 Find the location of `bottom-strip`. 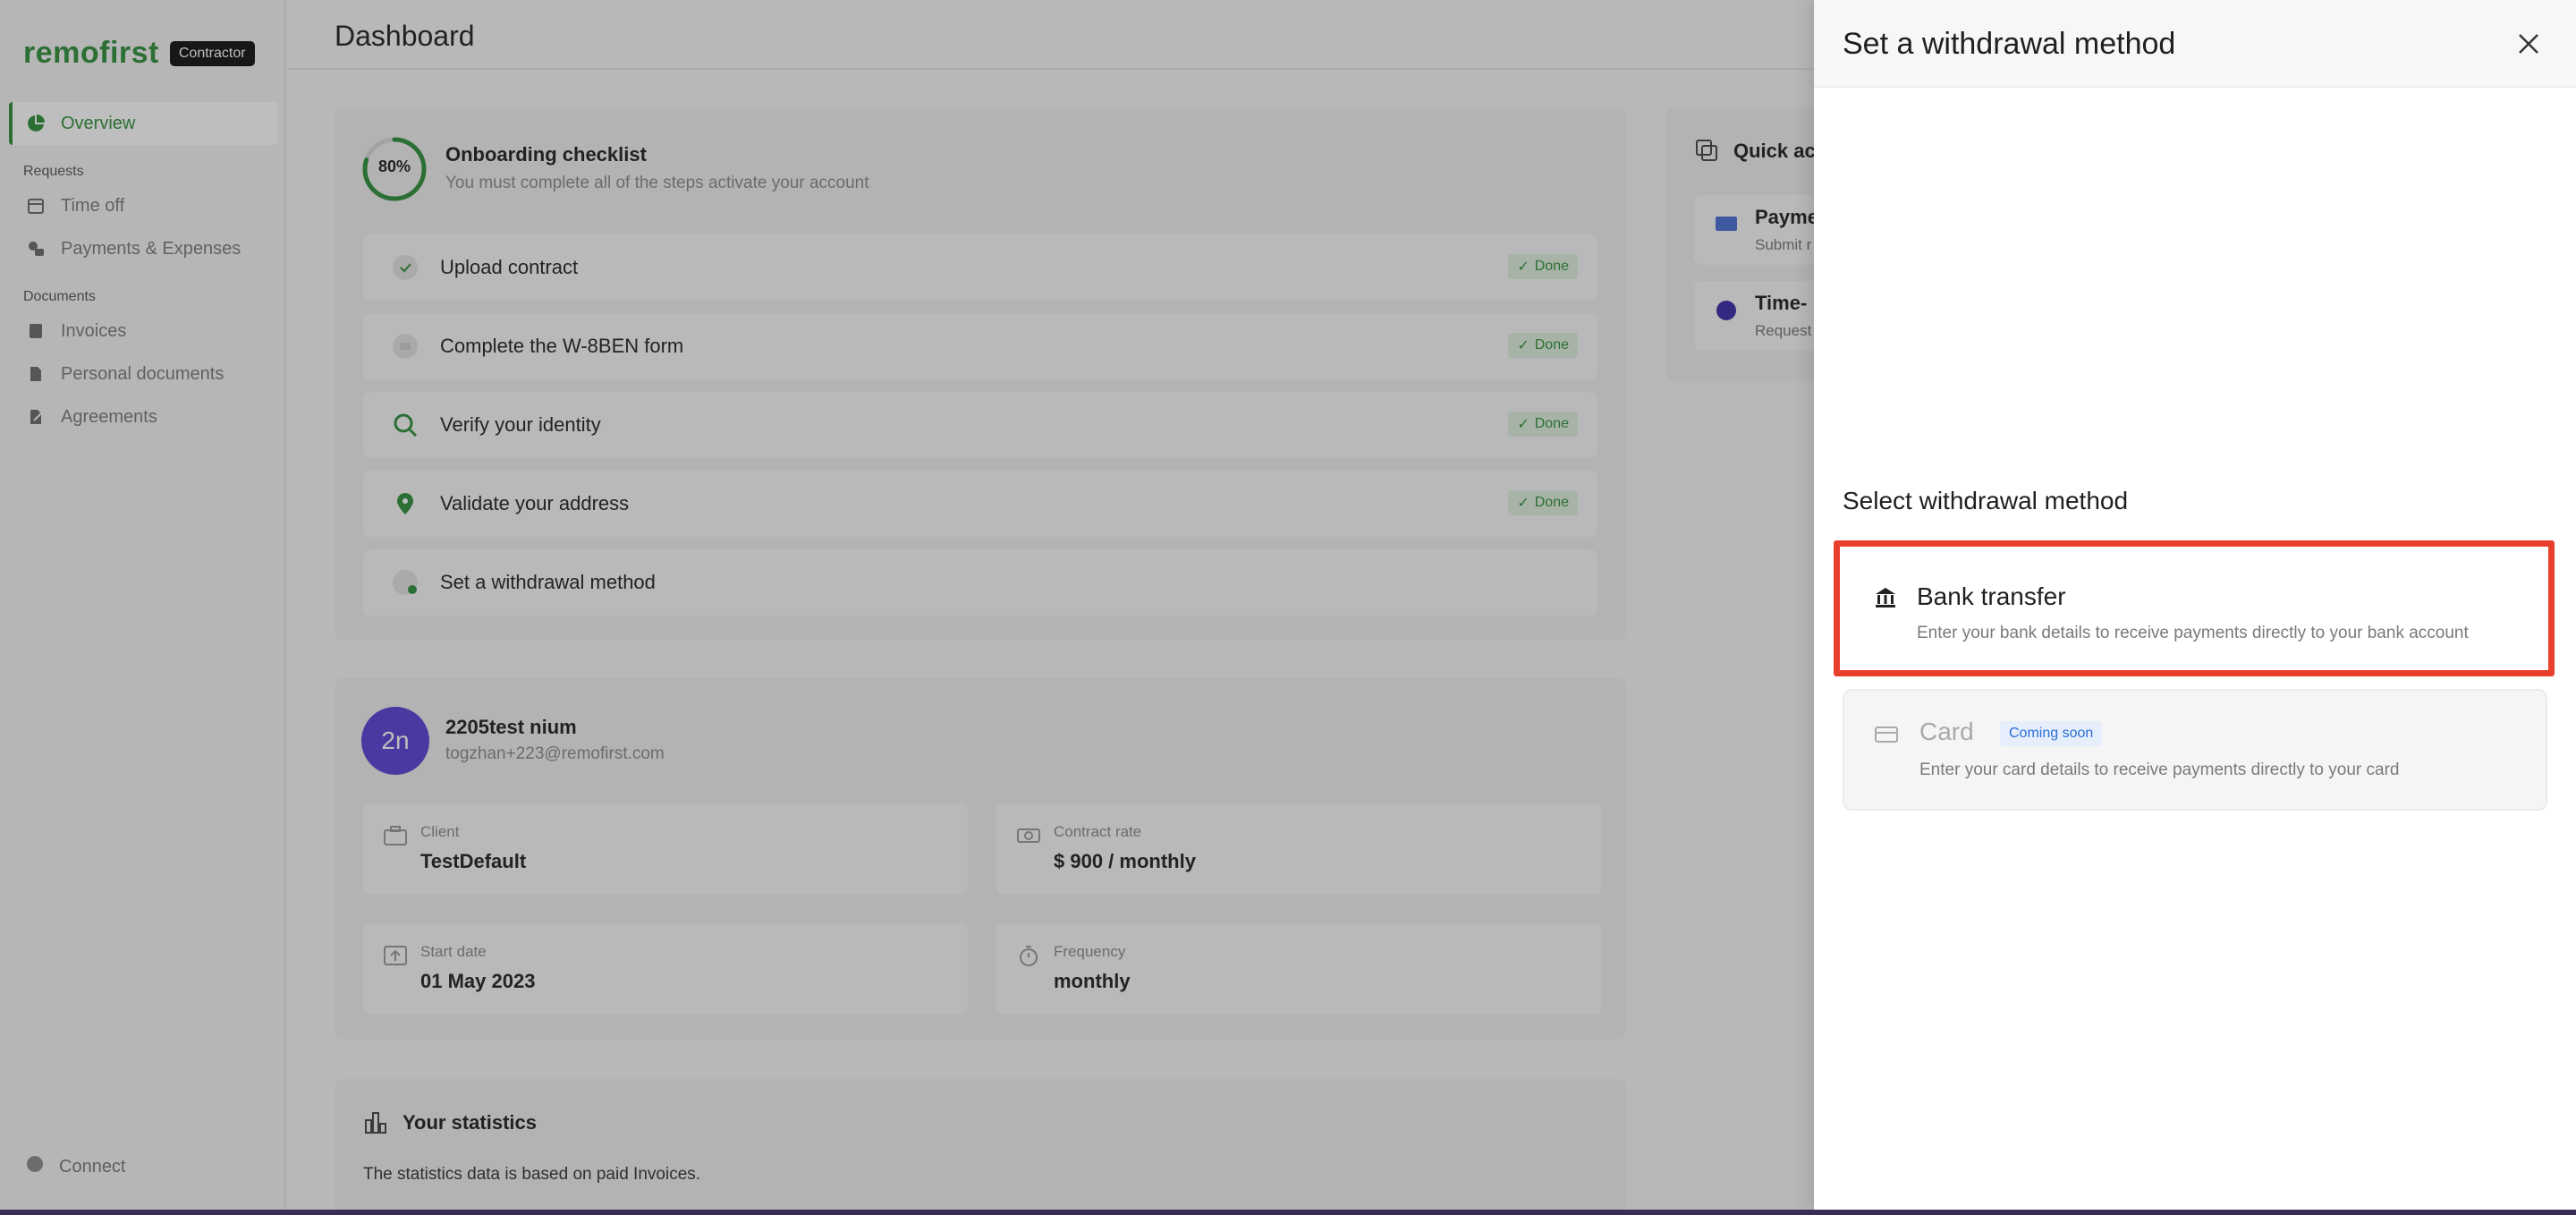

bottom-strip is located at coordinates (1288, 1213).